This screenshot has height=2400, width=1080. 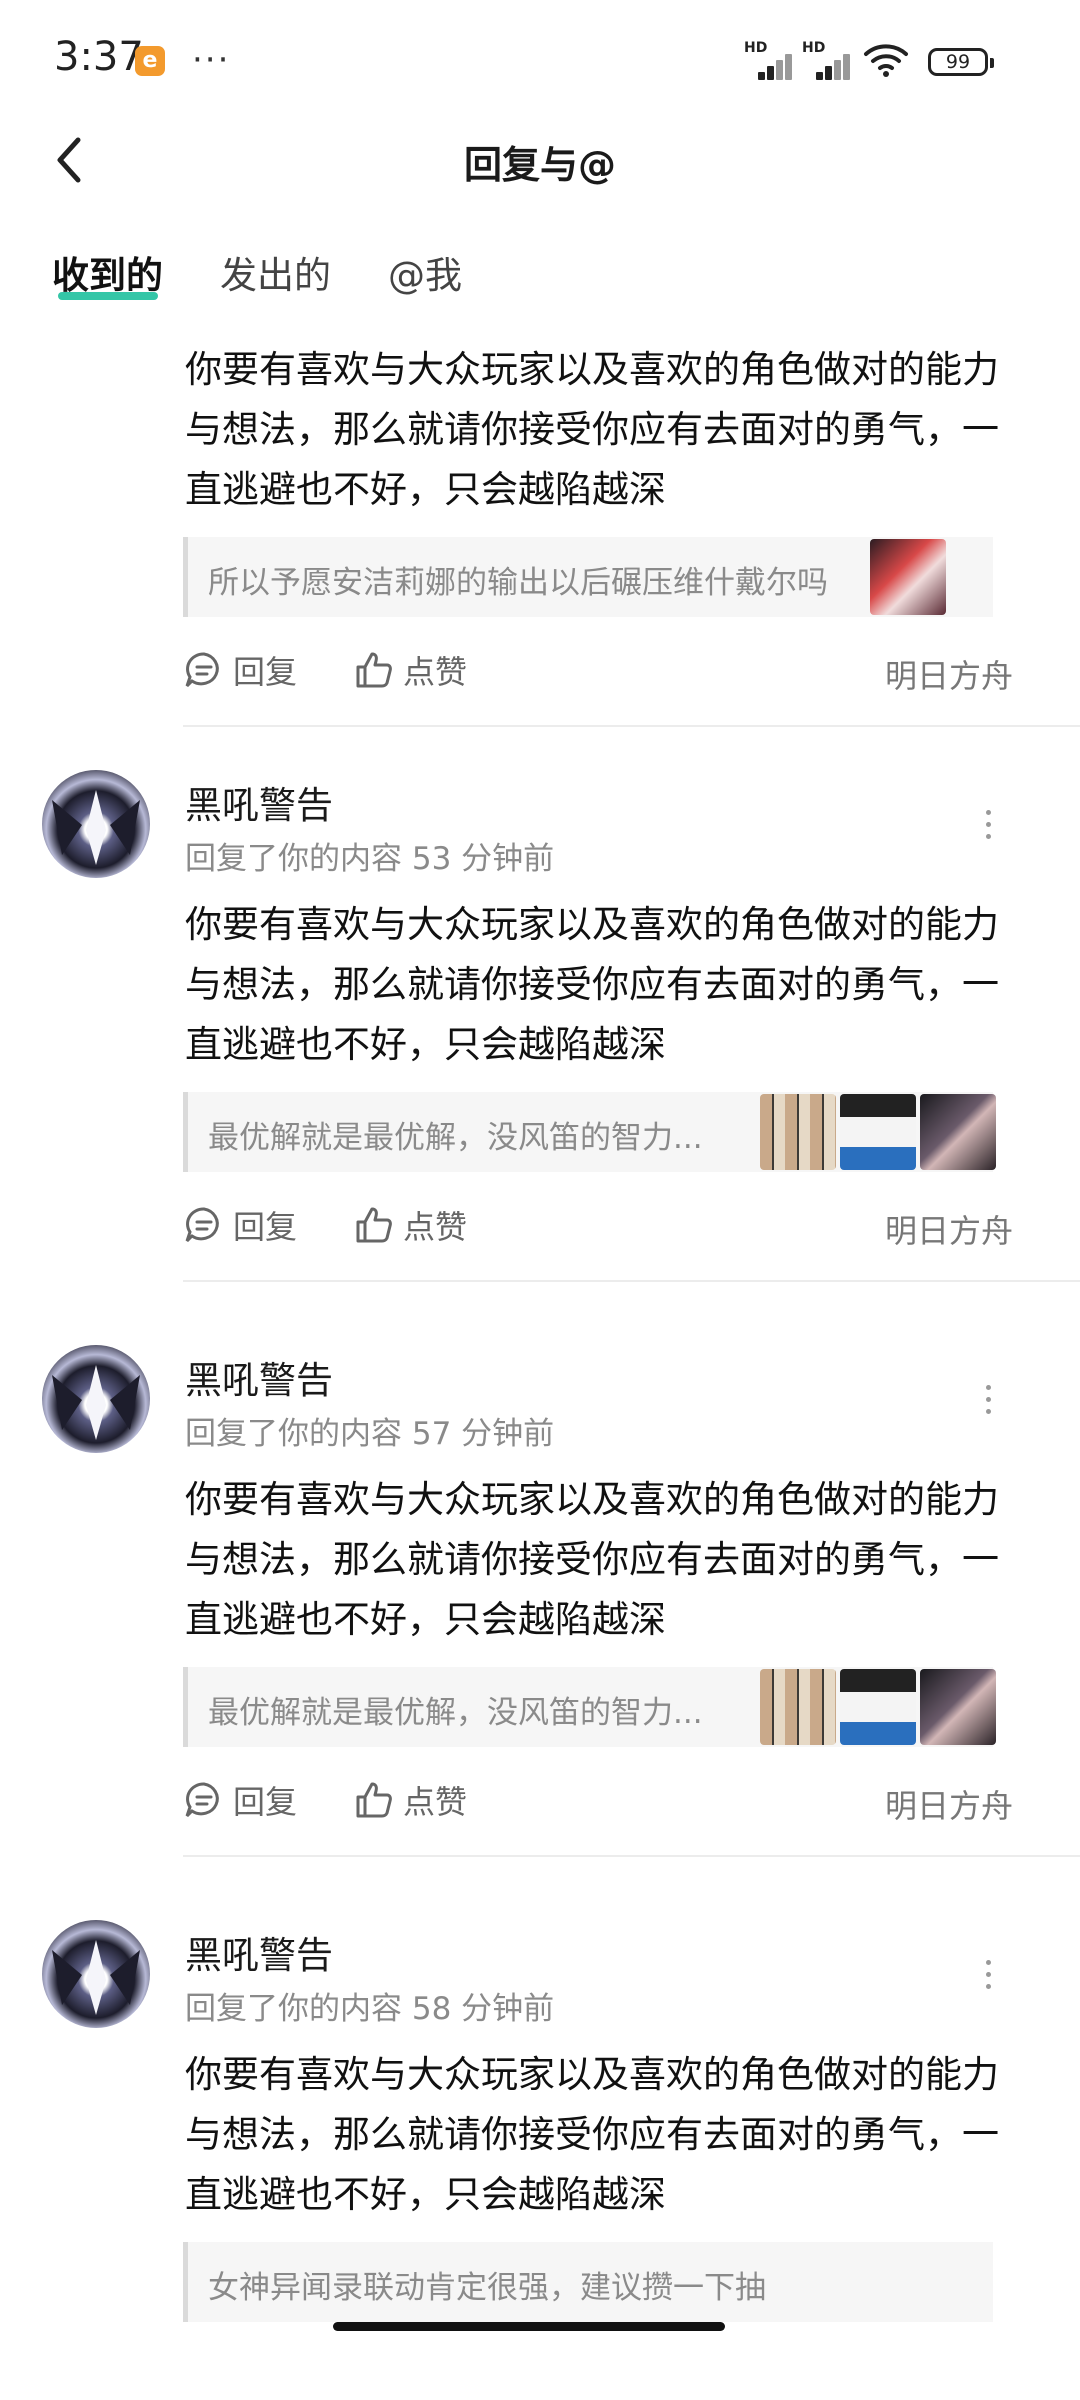 I want to click on quoted-post: 女神异闻录联动肯定很强，建议攒一下抽, so click(x=588, y=2282).